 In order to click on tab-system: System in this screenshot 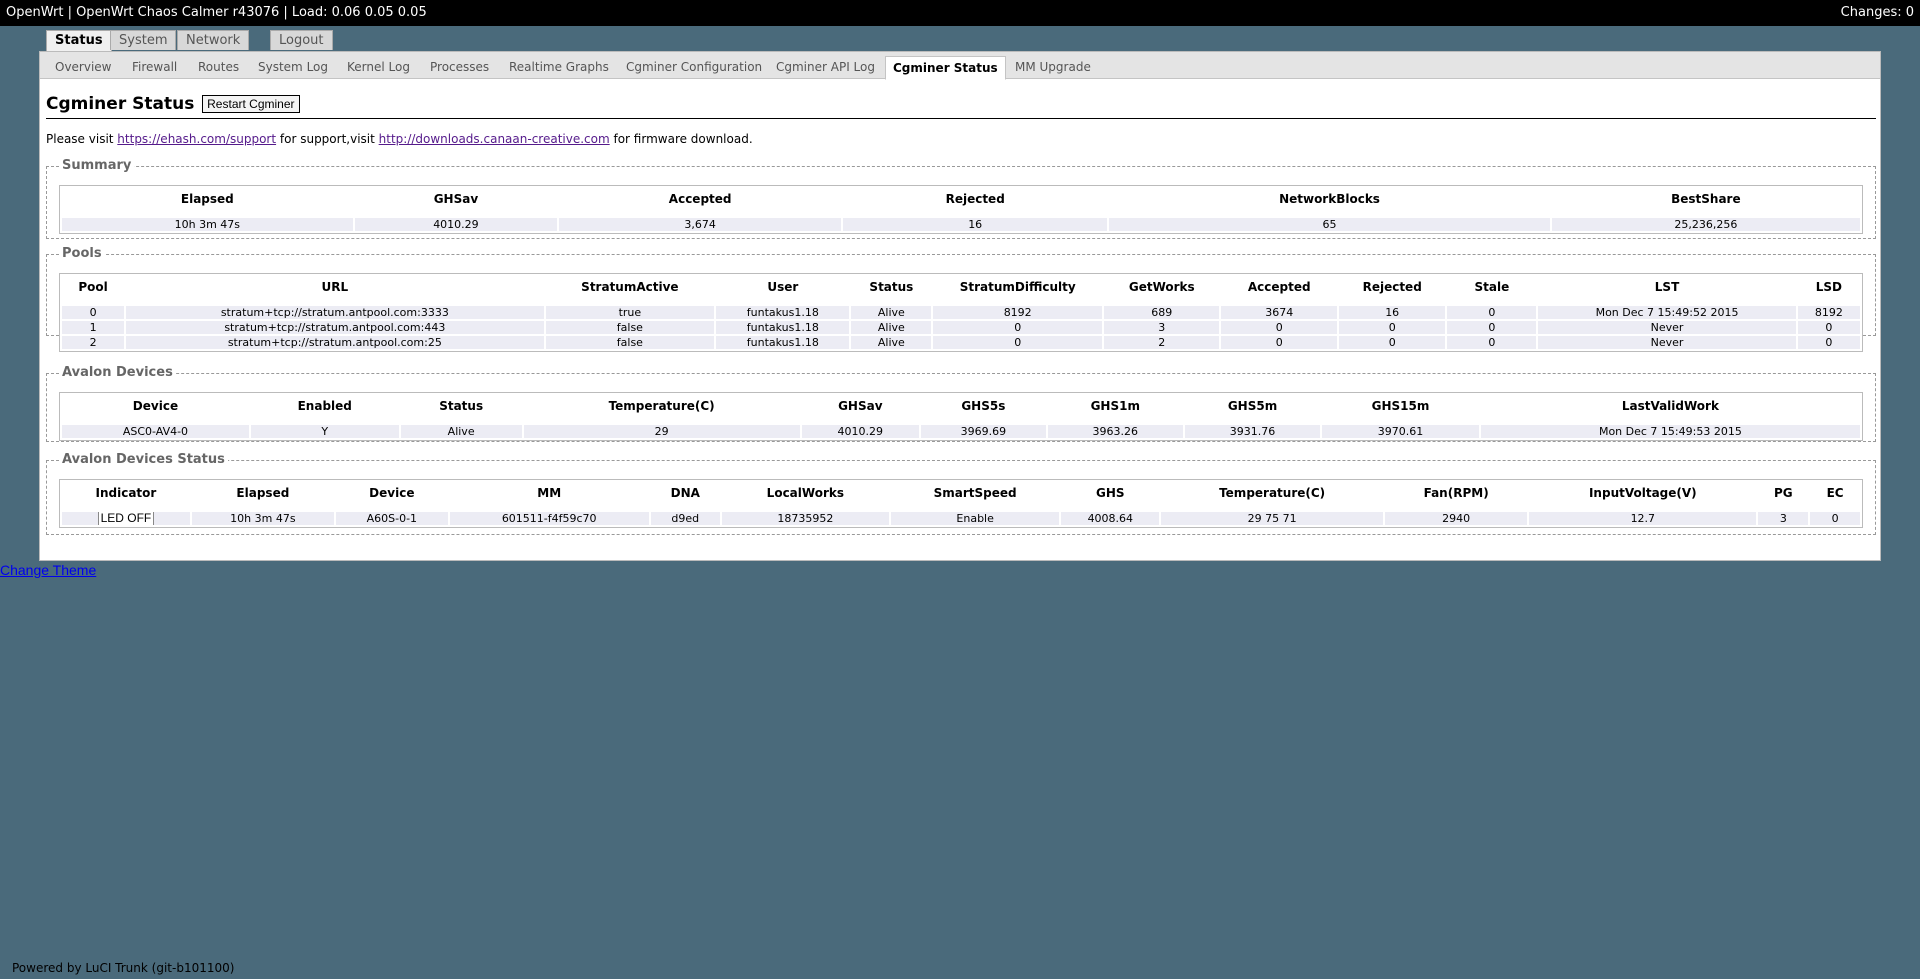, I will do `click(143, 40)`.